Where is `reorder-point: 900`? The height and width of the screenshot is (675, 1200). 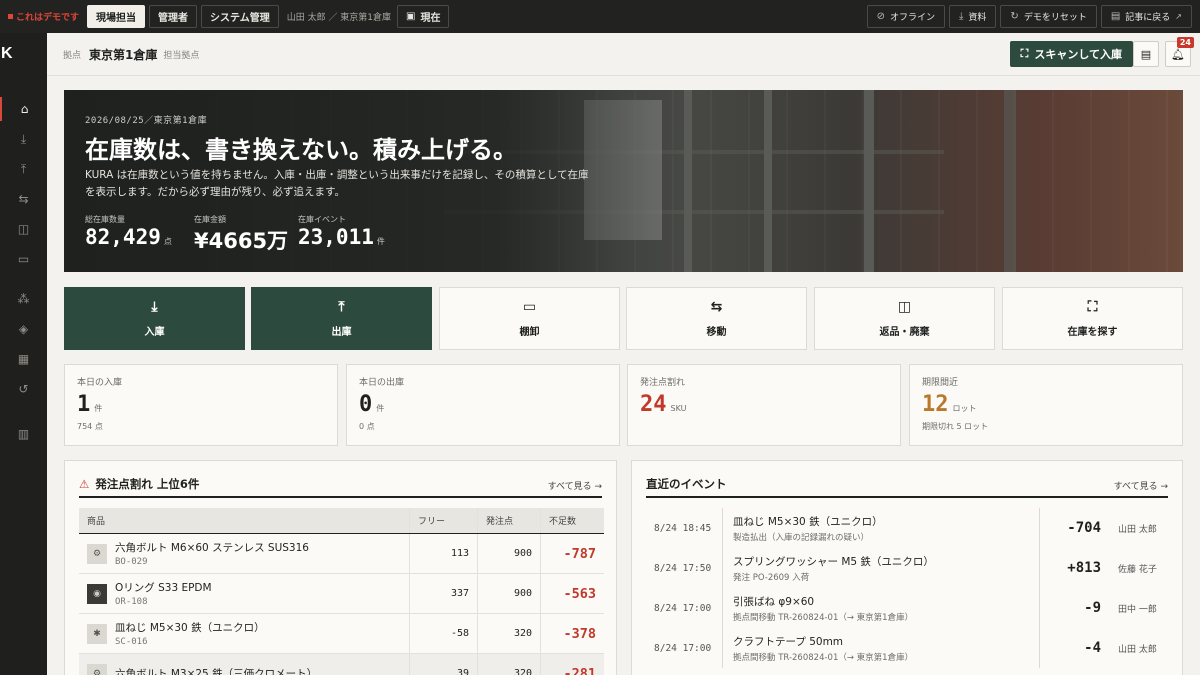
reorder-point: 900 is located at coordinates (508, 593).